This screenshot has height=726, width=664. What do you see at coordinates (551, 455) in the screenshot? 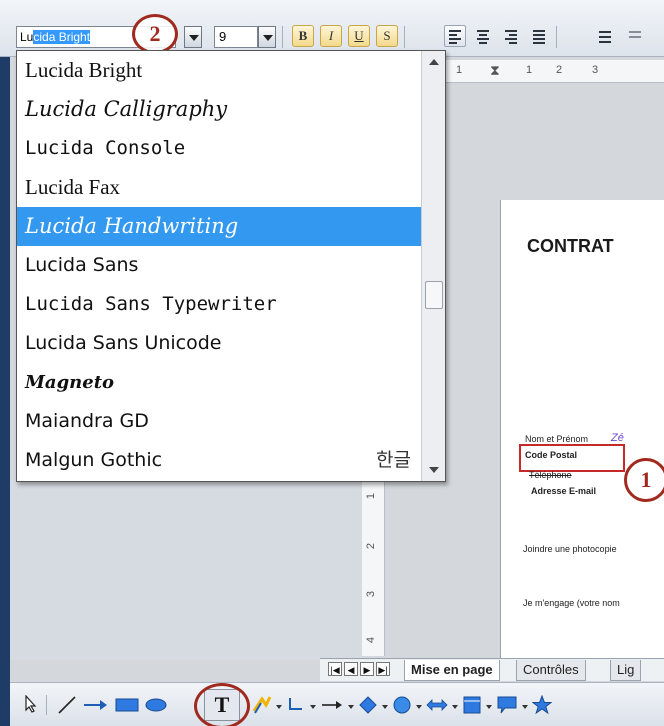
I see `label-postal-code: Code Postal` at bounding box center [551, 455].